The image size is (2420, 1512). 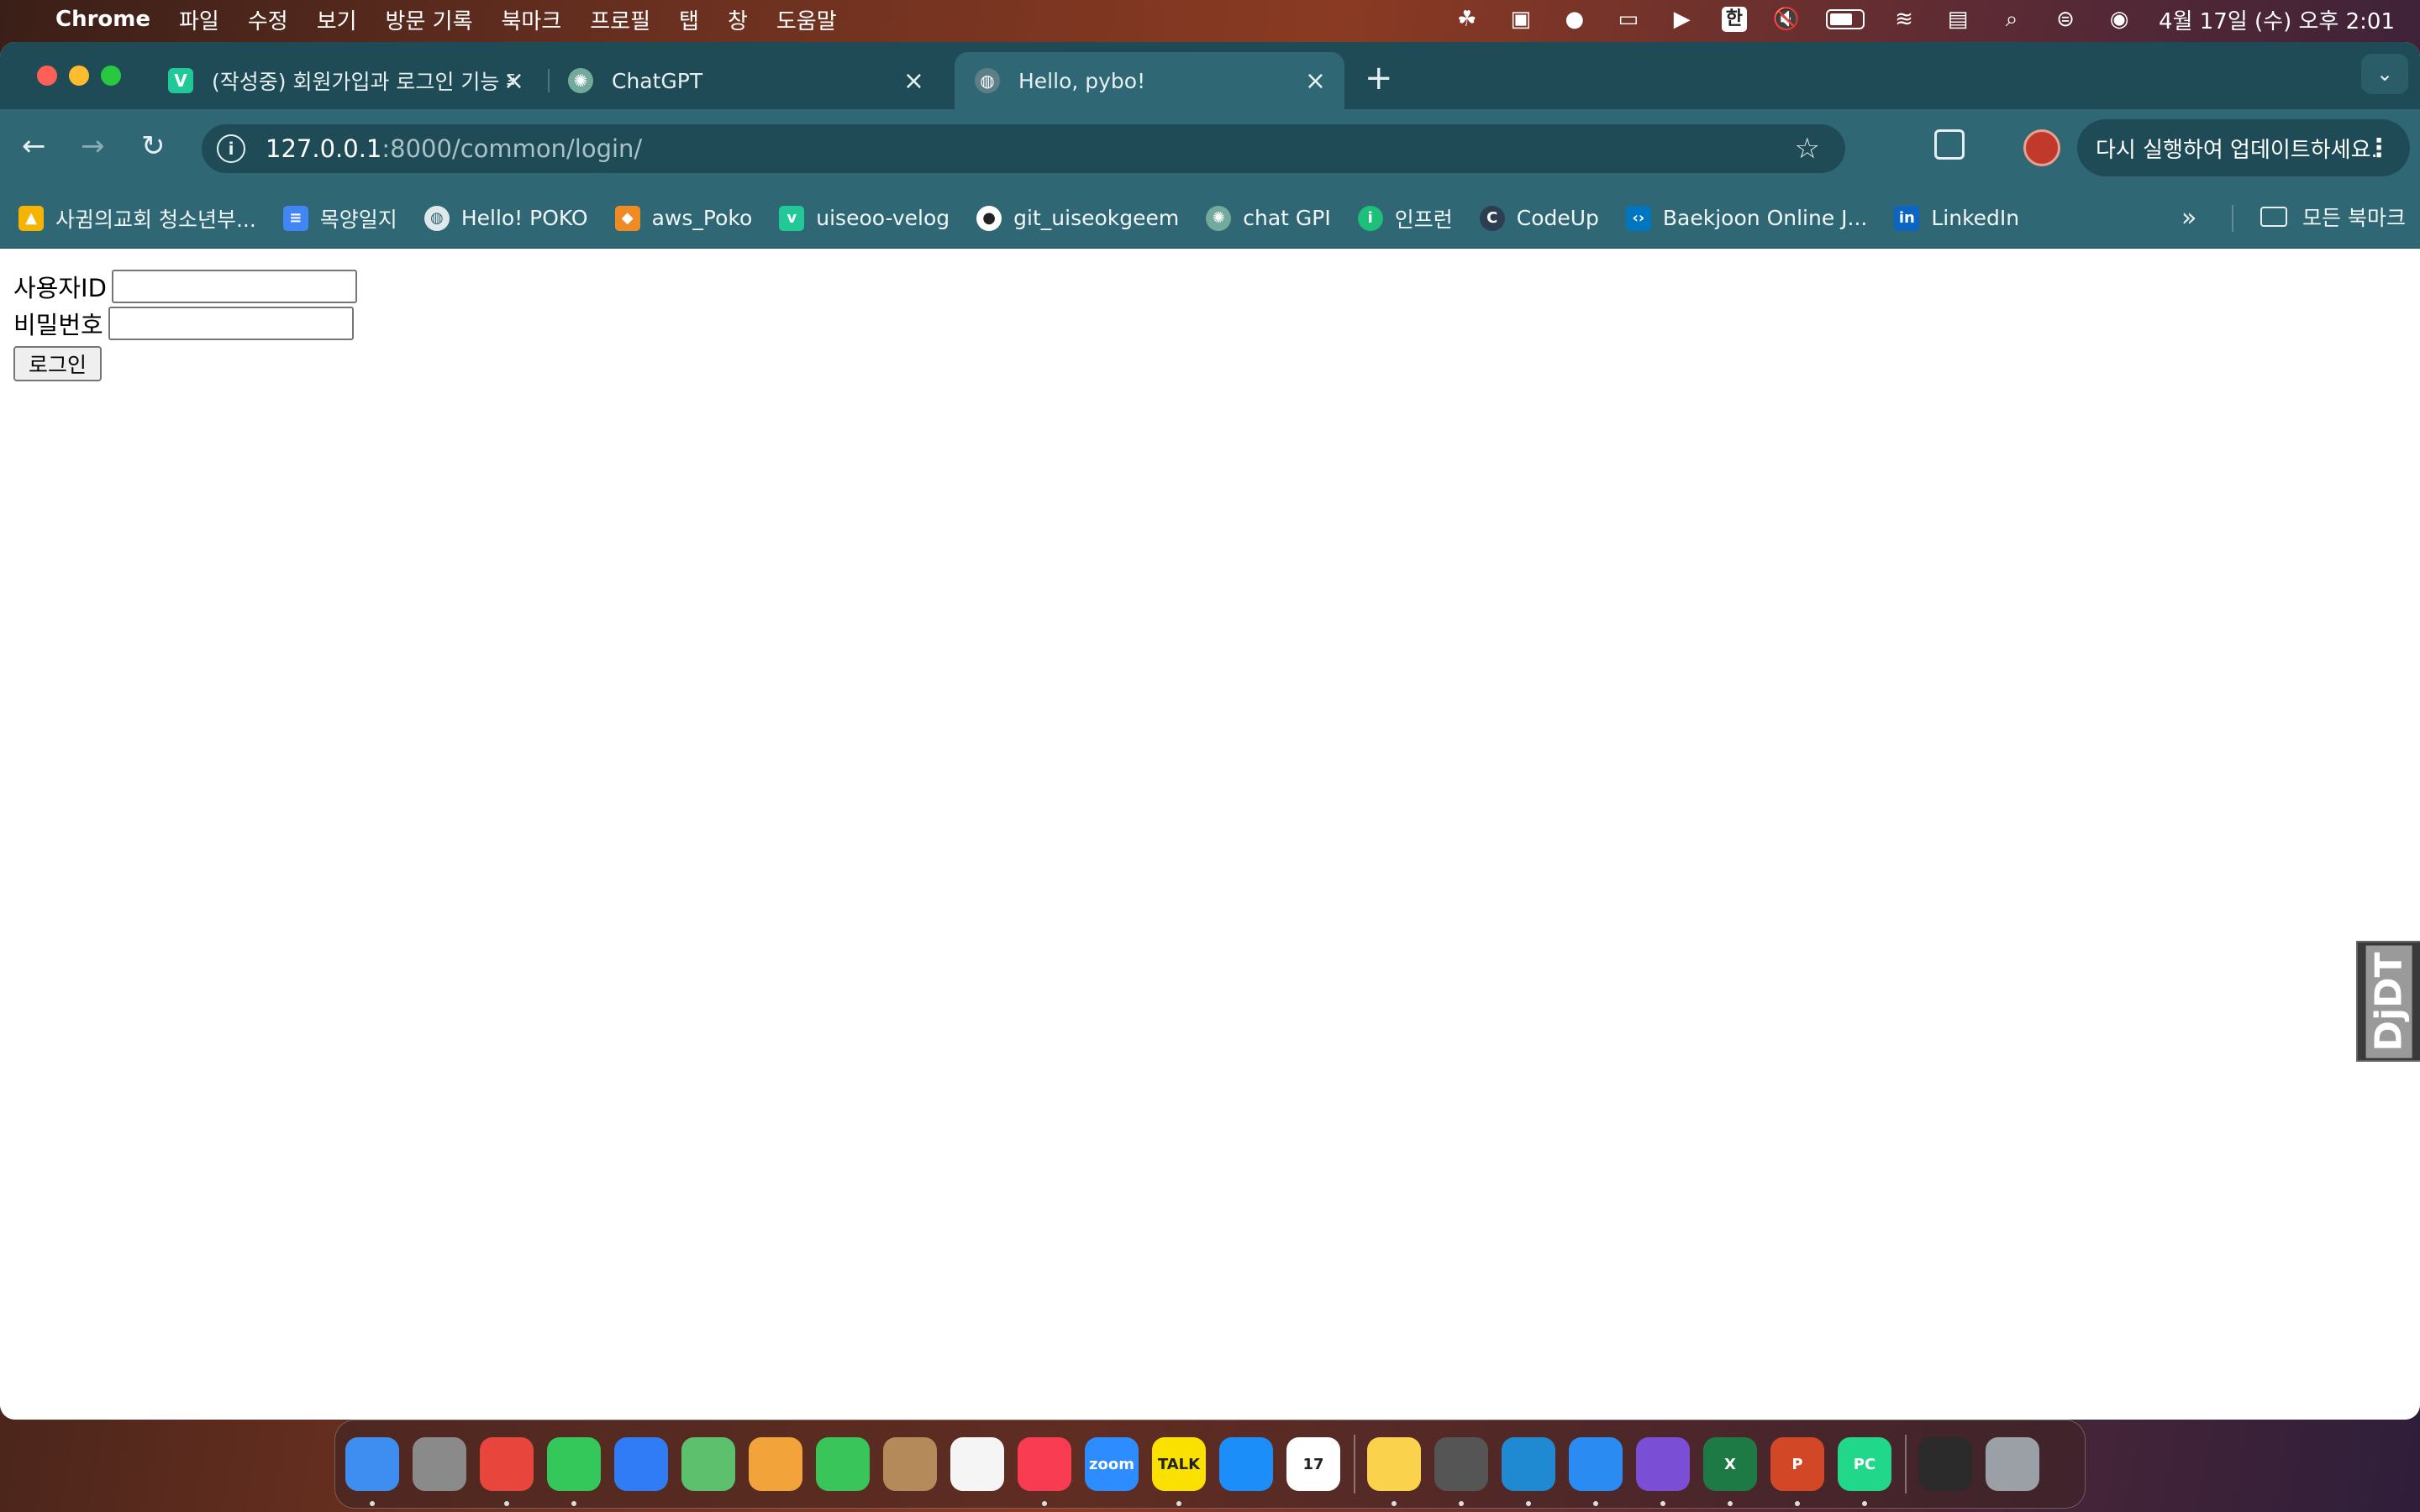 I want to click on reminders-icon, so click(x=977, y=1464).